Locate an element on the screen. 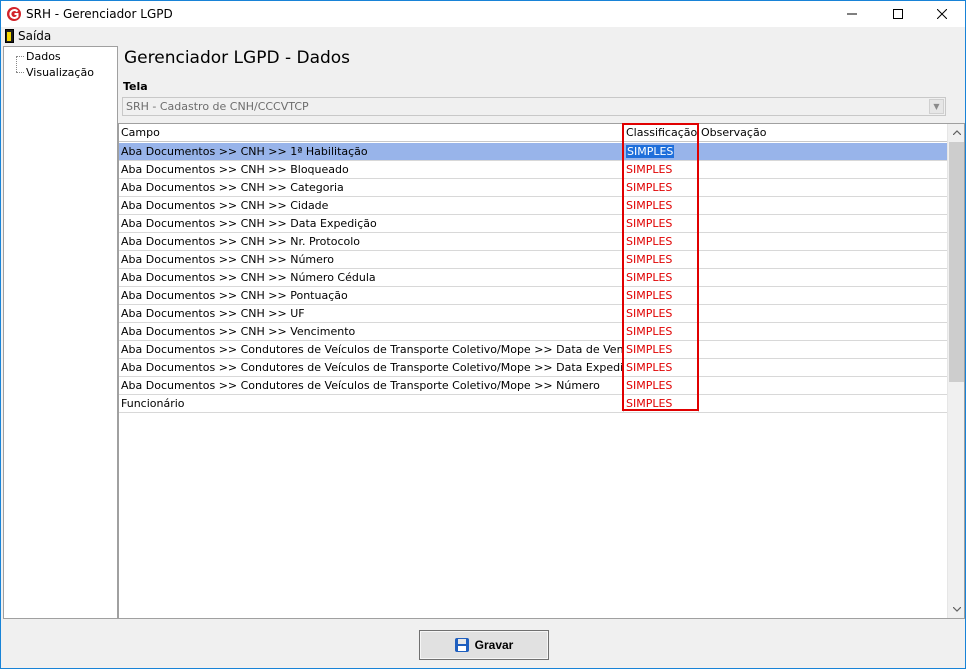 This screenshot has width=966, height=669. column-header-observacao: Observação is located at coordinates (823, 133).